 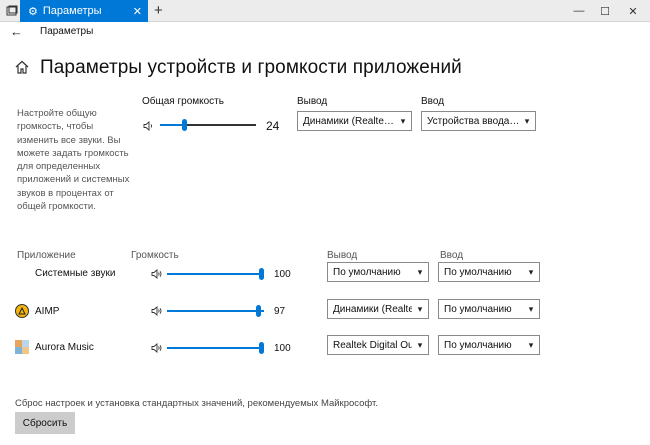 I want to click on app-output-value: Realtek Digital Ou, so click(x=372, y=345).